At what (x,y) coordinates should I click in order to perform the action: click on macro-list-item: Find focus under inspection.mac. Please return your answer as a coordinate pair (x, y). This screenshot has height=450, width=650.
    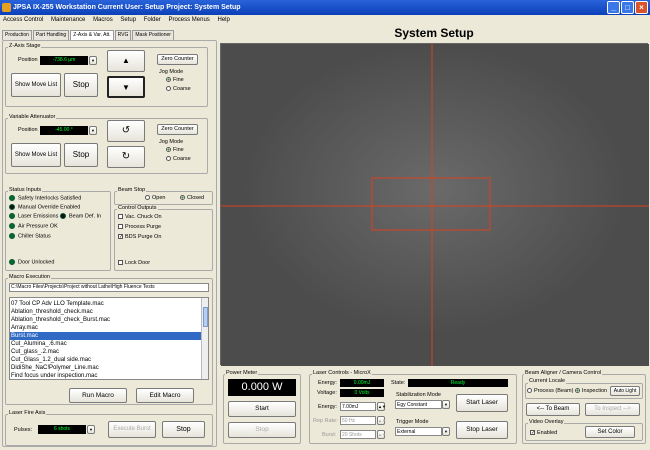
    Looking at the image, I should click on (106, 375).